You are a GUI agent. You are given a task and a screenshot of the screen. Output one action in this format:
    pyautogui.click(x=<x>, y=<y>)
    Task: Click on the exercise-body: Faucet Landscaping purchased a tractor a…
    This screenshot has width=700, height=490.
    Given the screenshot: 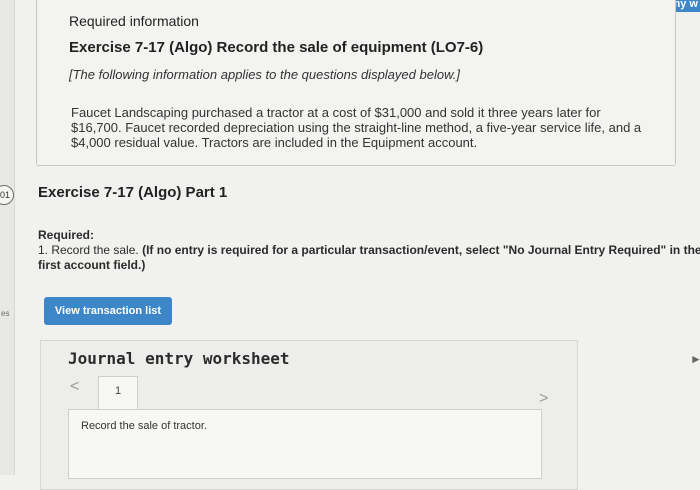 What is the action you would take?
    pyautogui.click(x=356, y=127)
    